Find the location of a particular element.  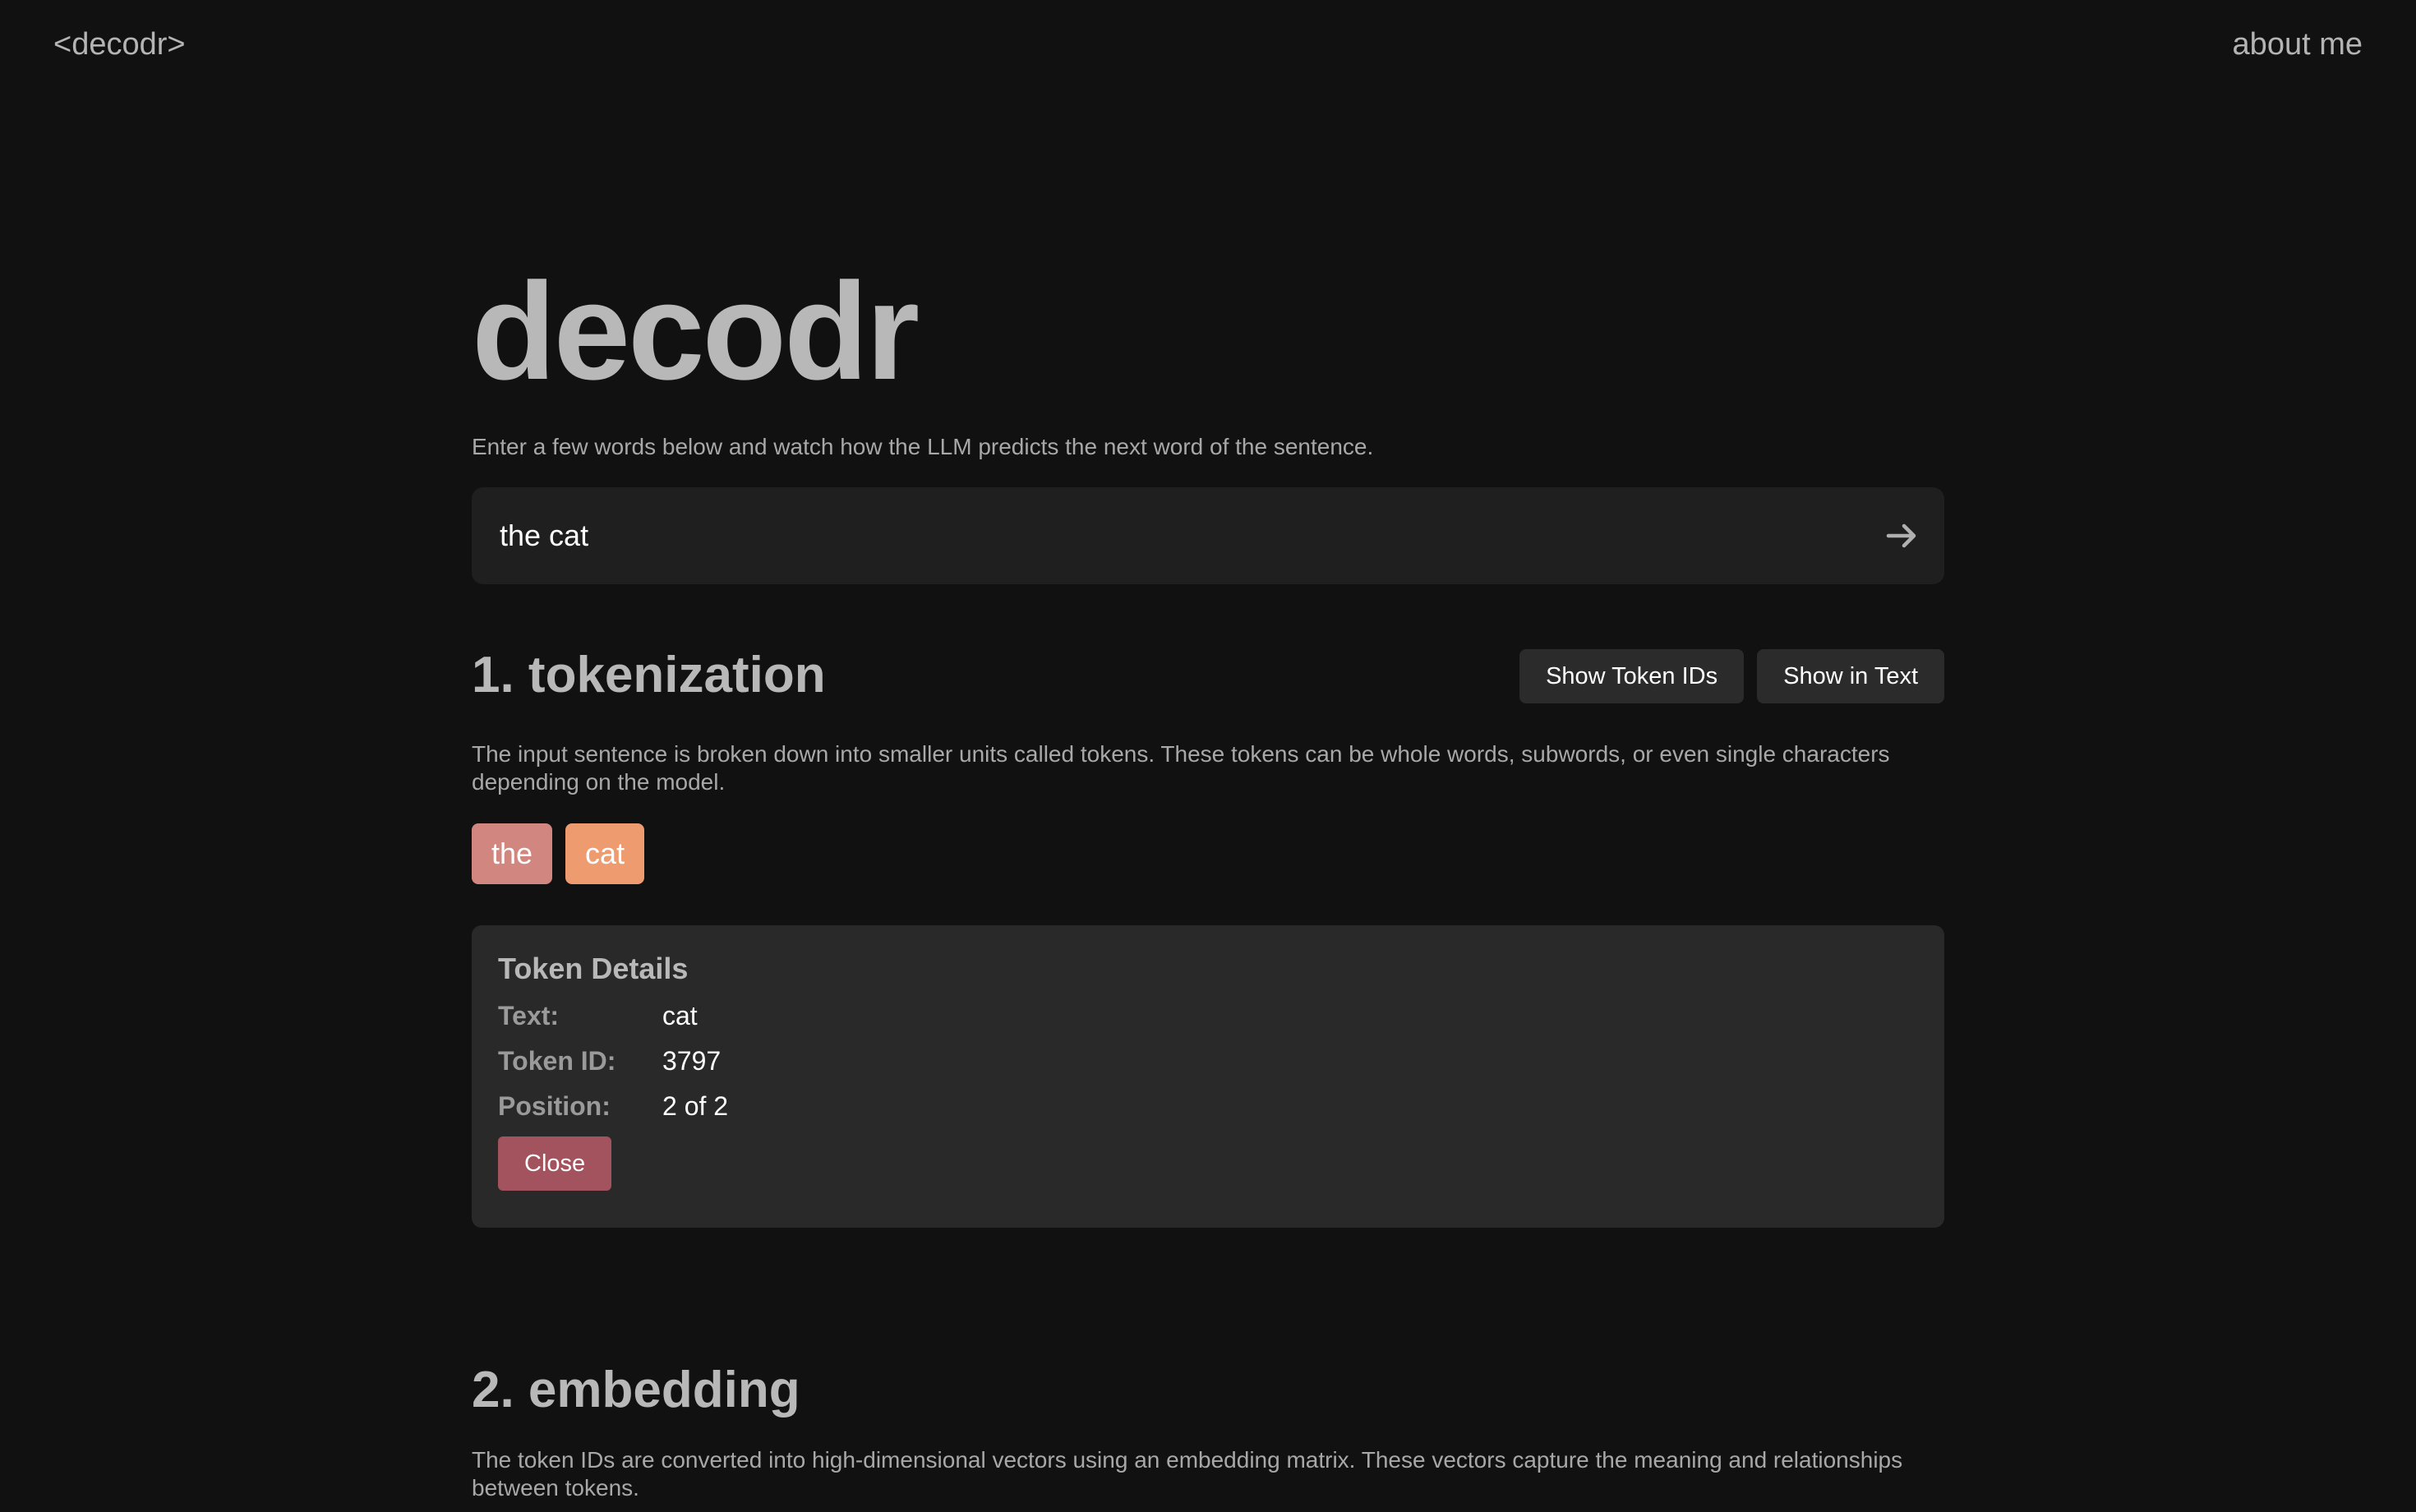

embedding-title: 2. embedding is located at coordinates (636, 1390).